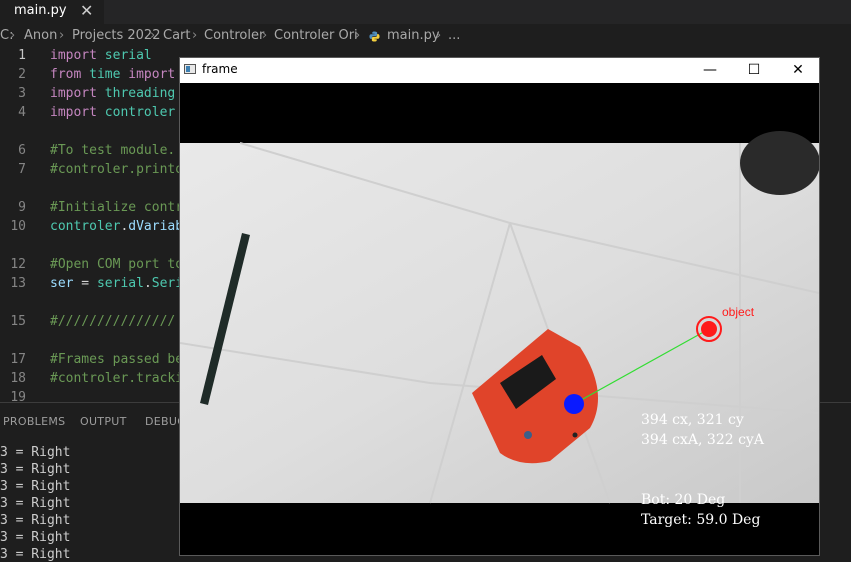 This screenshot has height=562, width=851. Describe the element at coordinates (22, 150) in the screenshot. I see `line-number: 6` at that location.